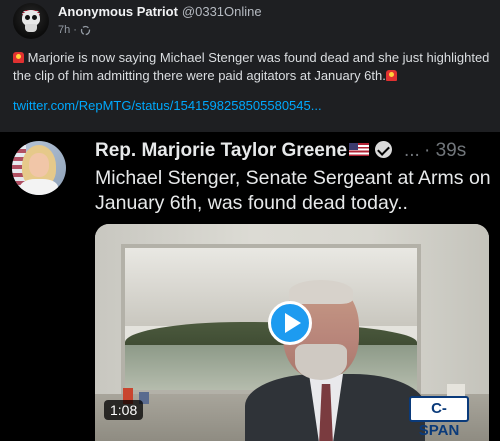  Describe the element at coordinates (221, 150) in the screenshot. I see `embedded-author-name-text: Rep. Marjorie Taylor Greene` at that location.